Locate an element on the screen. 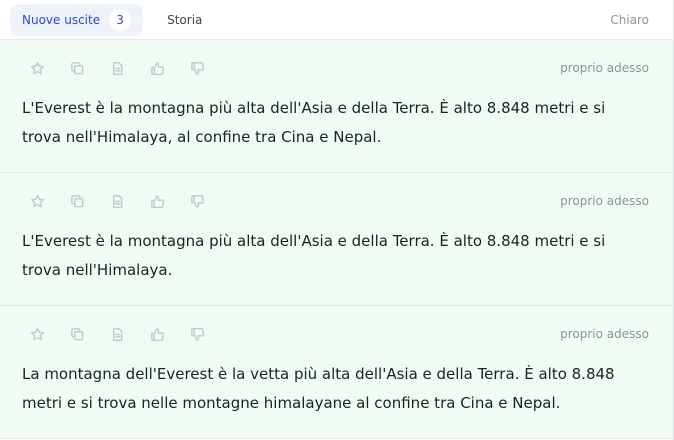 The width and height of the screenshot is (674, 440). tab-new-outputs: Nuove uscite 3 is located at coordinates (77, 19).